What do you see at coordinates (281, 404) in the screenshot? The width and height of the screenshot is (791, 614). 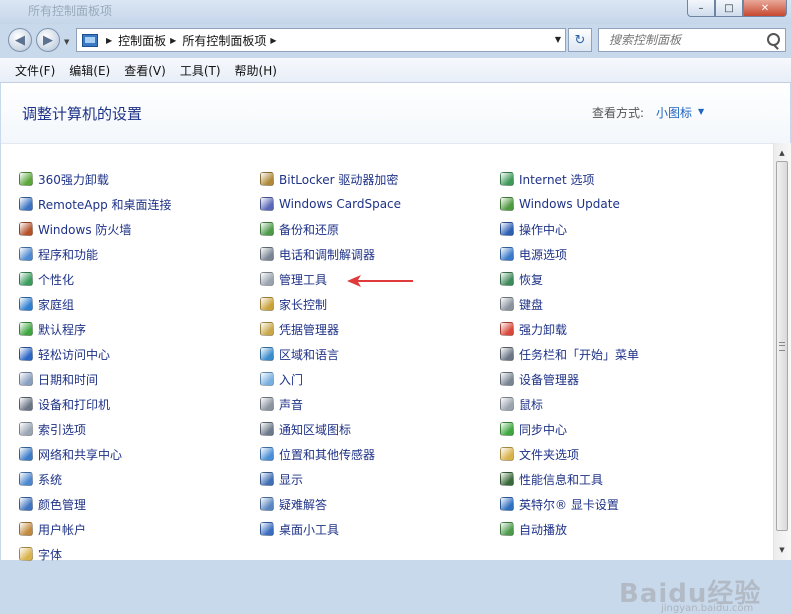 I see `control-panel-item: 声音` at bounding box center [281, 404].